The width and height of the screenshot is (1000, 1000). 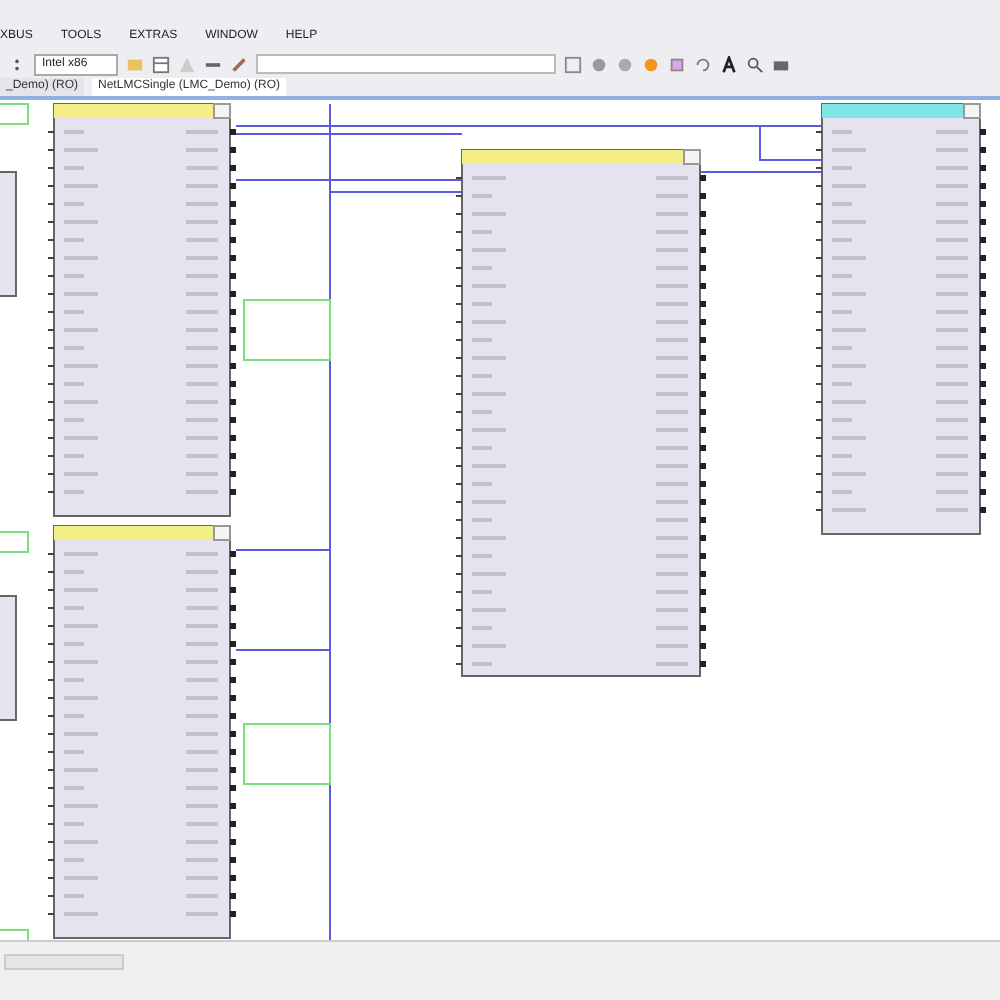 What do you see at coordinates (405, 64) in the screenshot?
I see `combo-field` at bounding box center [405, 64].